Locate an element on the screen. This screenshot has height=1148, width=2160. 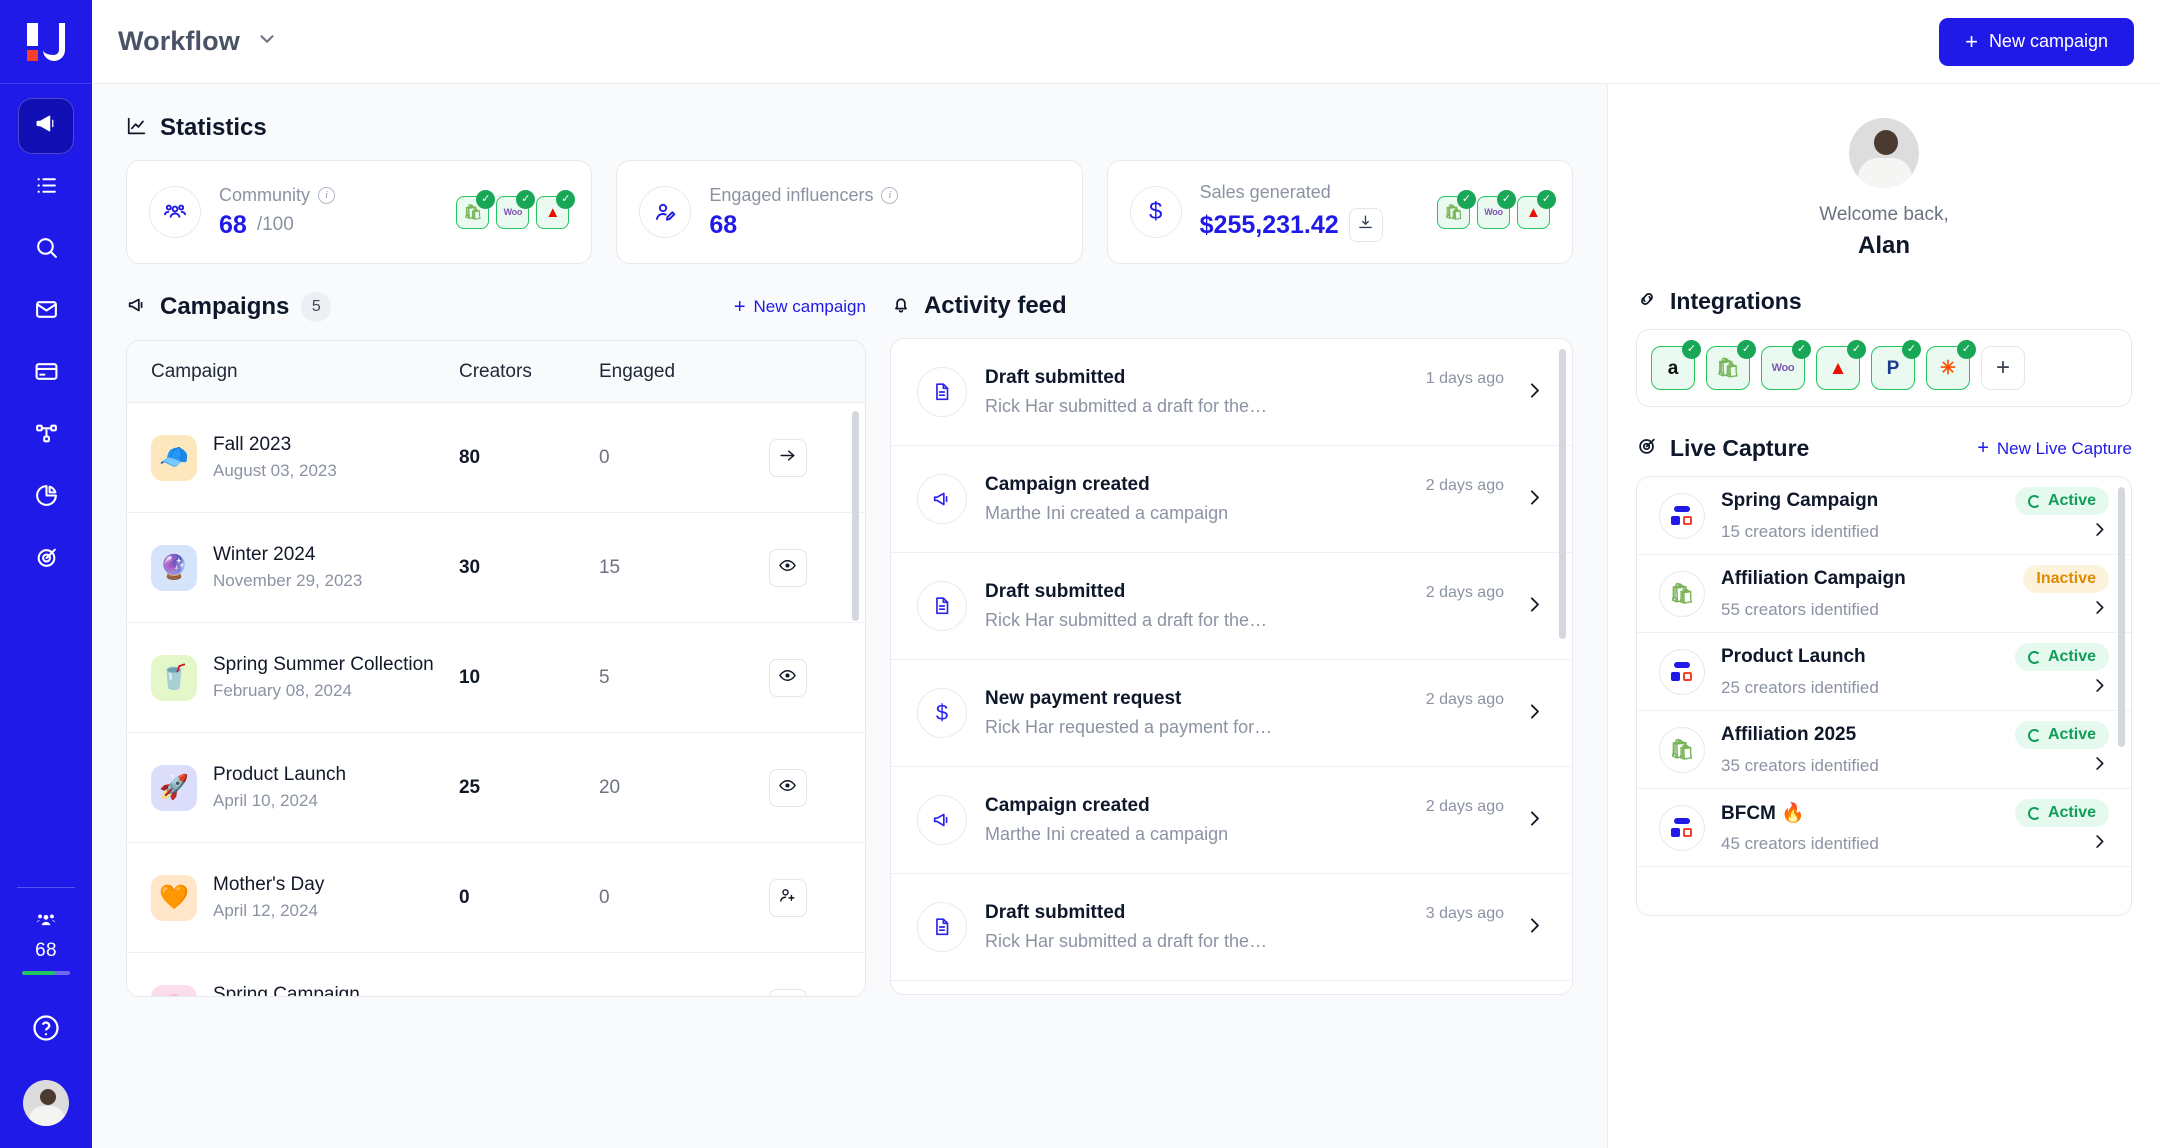
document-icon is located at coordinates (941, 927).